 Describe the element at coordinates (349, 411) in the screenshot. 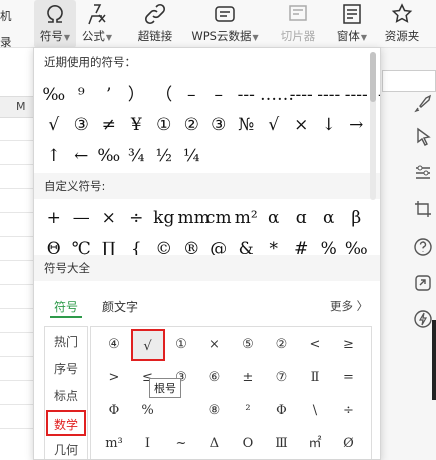

I see `math-symbol-cell: ÷` at that location.